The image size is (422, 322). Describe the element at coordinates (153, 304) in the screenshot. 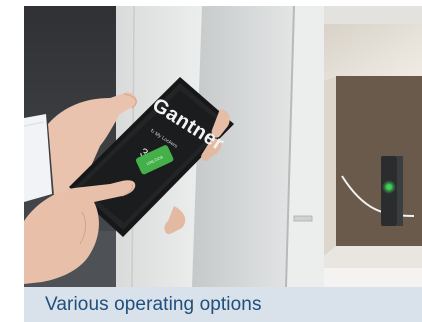

I see `caption-text: Various operating options` at that location.